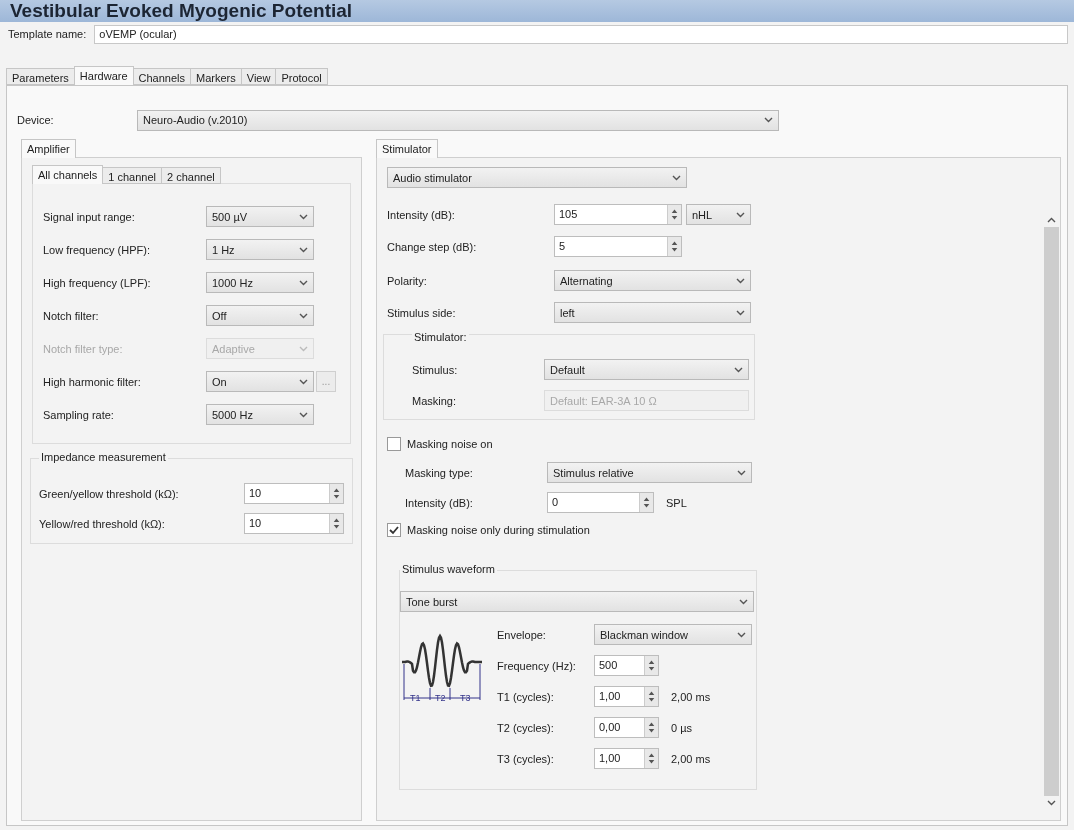  What do you see at coordinates (652, 280) in the screenshot?
I see `dropdown: Alternating` at bounding box center [652, 280].